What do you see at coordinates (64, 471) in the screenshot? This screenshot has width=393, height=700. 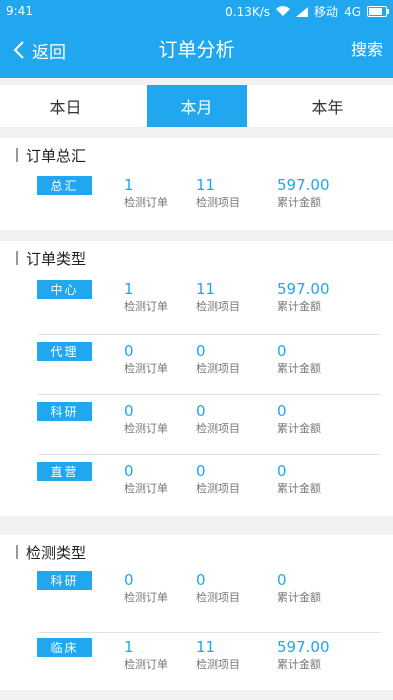 I see `category-tag: 直营` at bounding box center [64, 471].